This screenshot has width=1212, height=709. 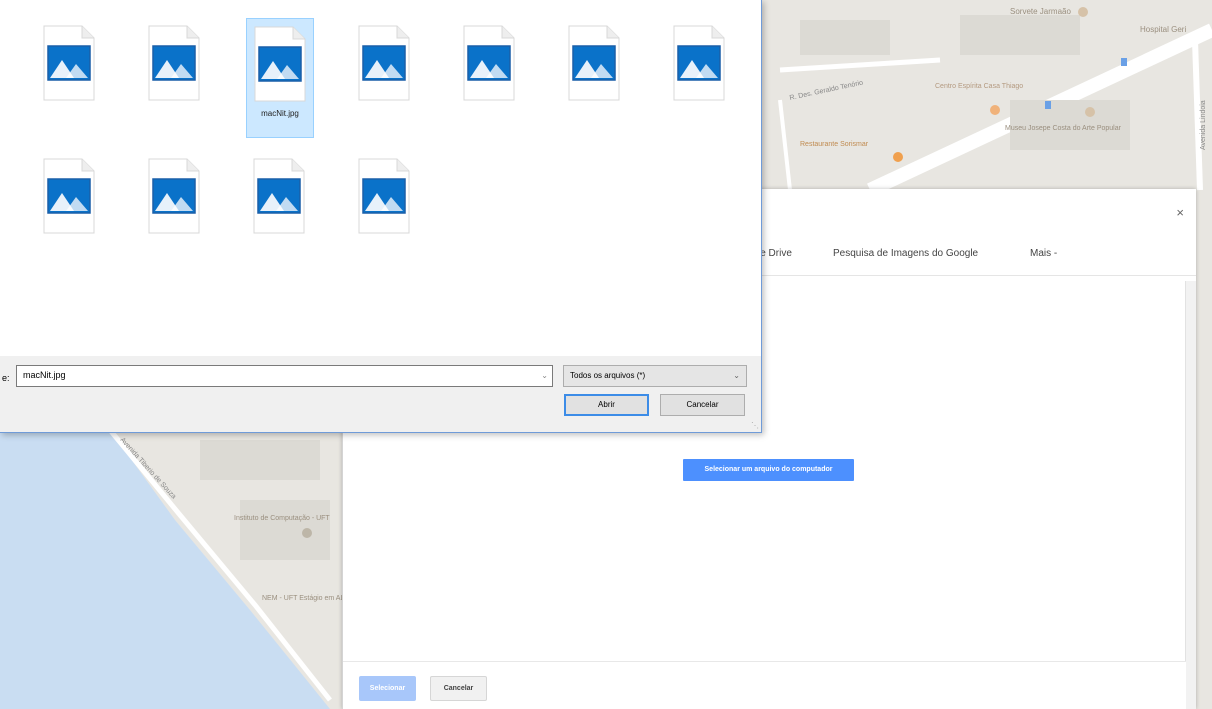 I want to click on file-name: macNit.jpg, so click(x=280, y=113).